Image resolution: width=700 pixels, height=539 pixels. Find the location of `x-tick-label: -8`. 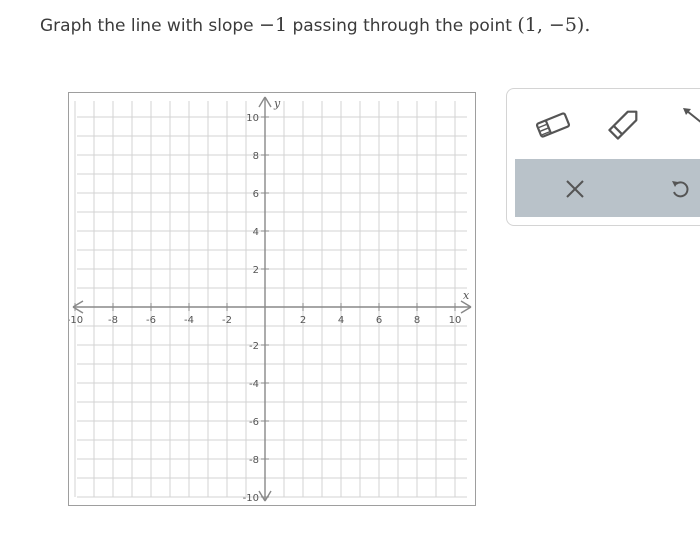

x-tick-label: -8 is located at coordinates (113, 320).